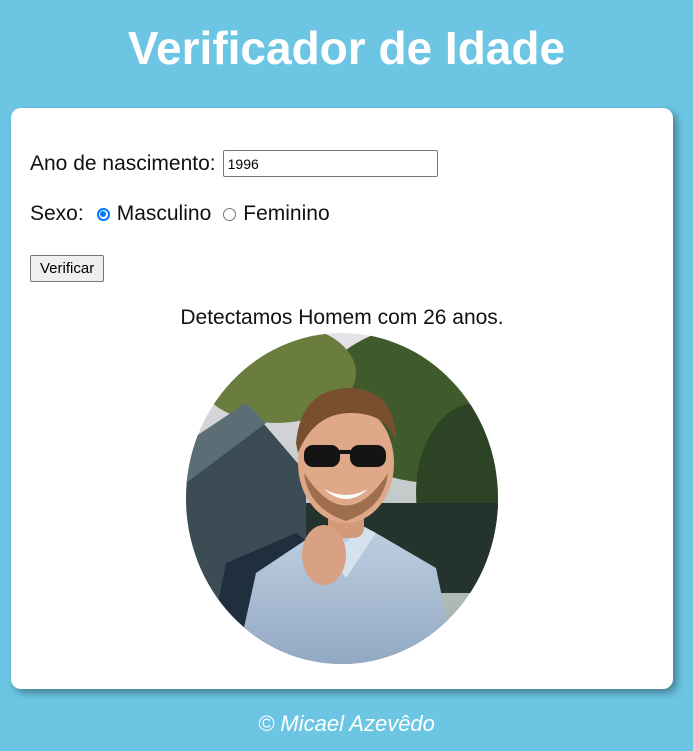 This screenshot has height=751, width=693. What do you see at coordinates (286, 214) in the screenshot?
I see `radio-feminino-label: Feminino` at bounding box center [286, 214].